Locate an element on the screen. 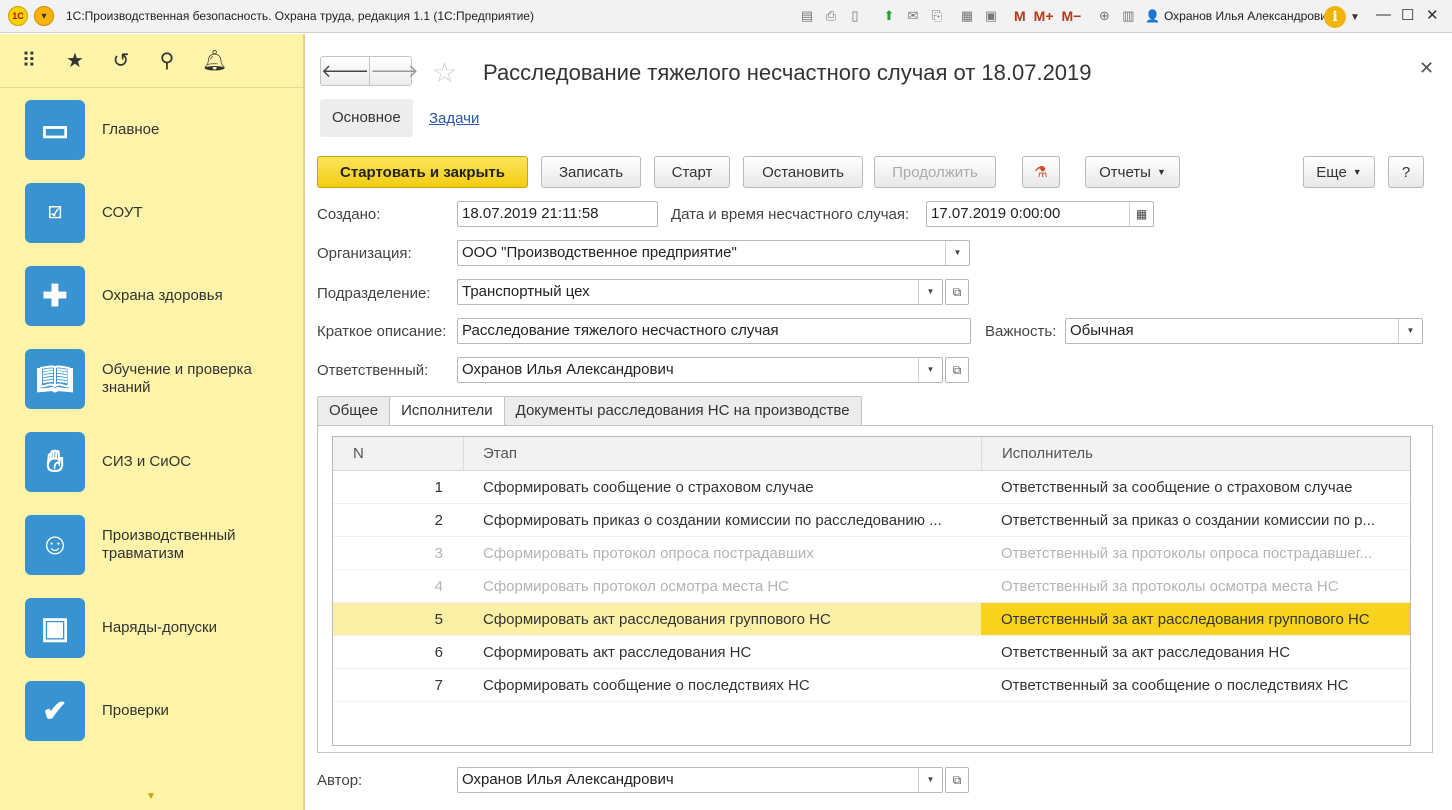 This screenshot has width=1452, height=810. permit-badge-icon: ▣ is located at coordinates (55, 628).